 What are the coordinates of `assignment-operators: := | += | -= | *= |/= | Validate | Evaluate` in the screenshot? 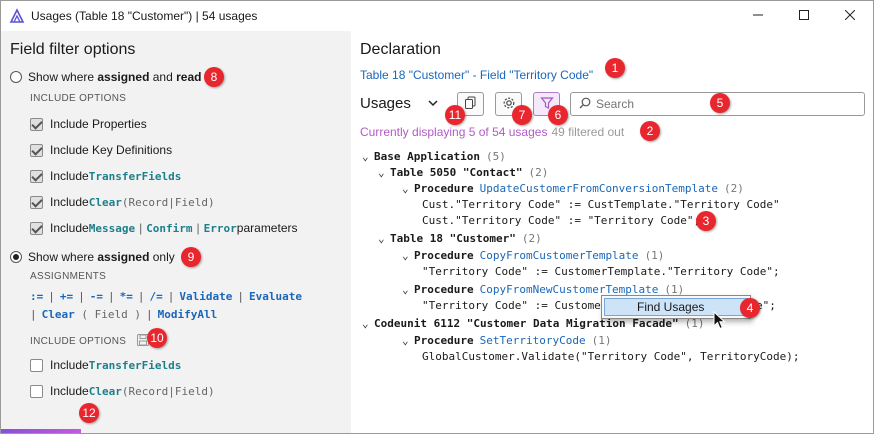 It's located at (166, 296).